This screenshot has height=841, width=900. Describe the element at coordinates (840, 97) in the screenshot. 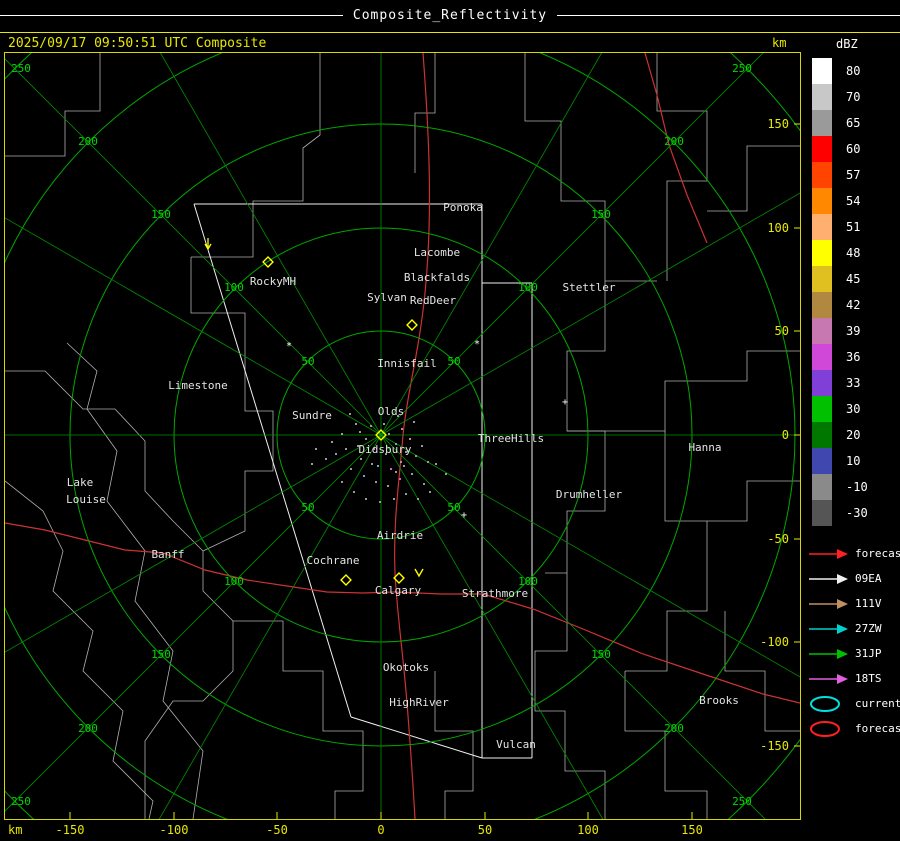

I see `dbz-scale-entry: 70` at that location.